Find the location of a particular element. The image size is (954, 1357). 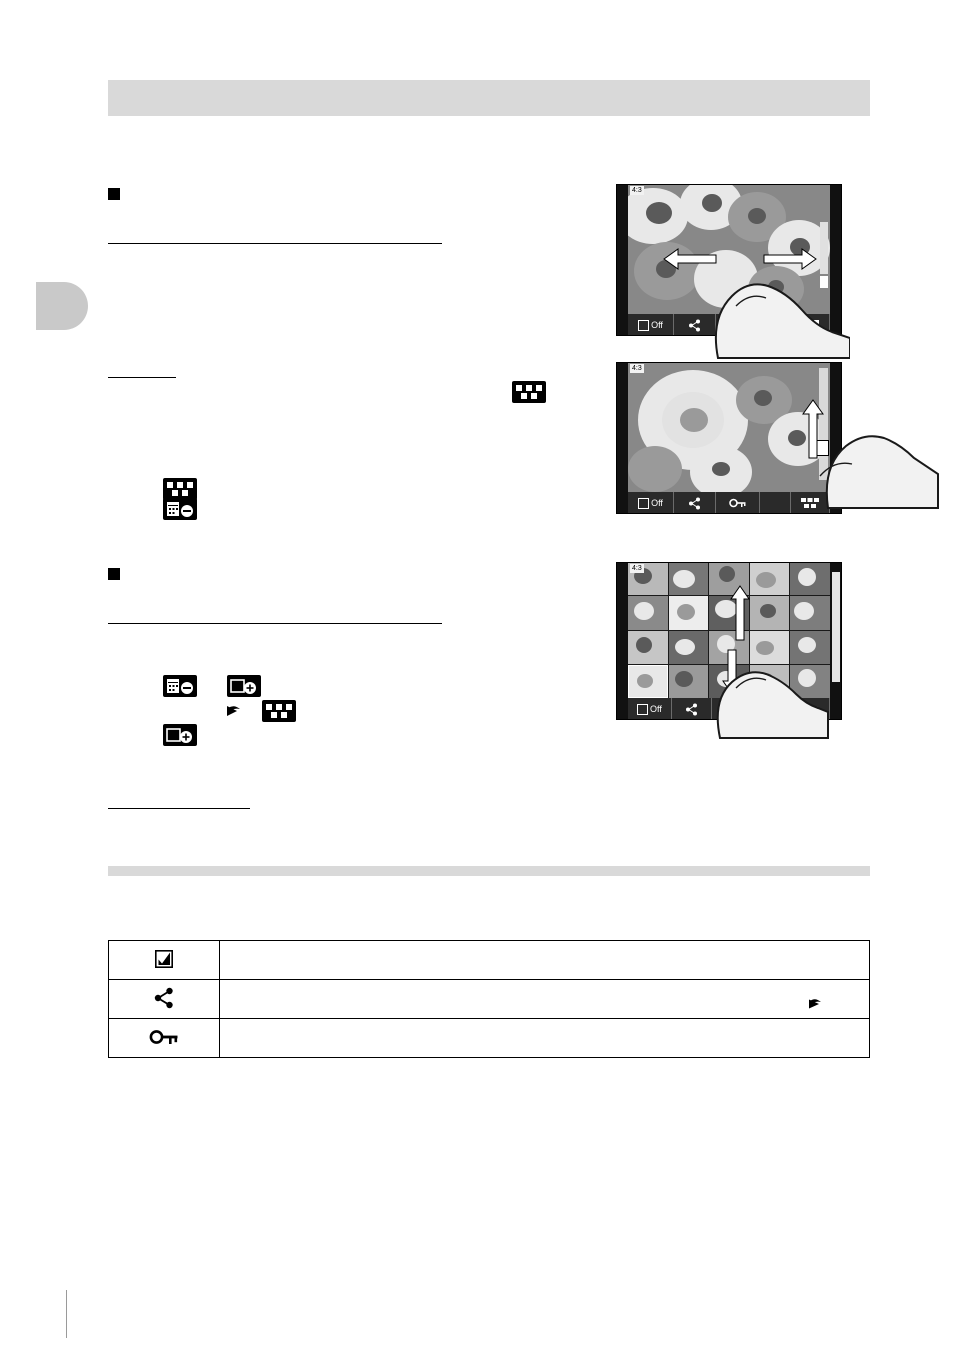

hand-pointer-icon-glyph is located at coordinates (228, 711).